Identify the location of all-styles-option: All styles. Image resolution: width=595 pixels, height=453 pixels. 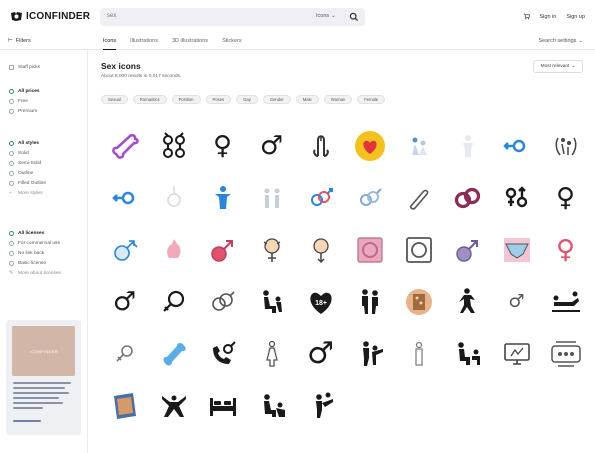
(27, 143).